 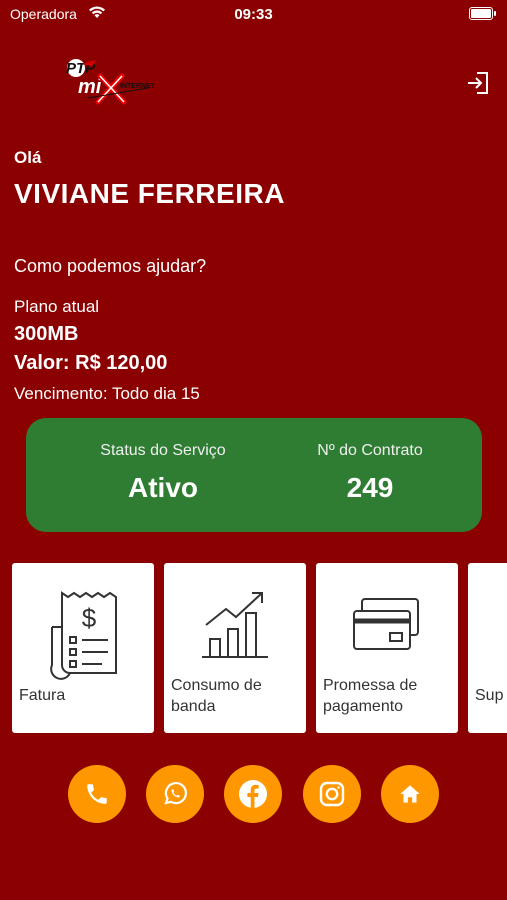 What do you see at coordinates (370, 450) in the screenshot?
I see `contract-number-label: Nº do Contrato` at bounding box center [370, 450].